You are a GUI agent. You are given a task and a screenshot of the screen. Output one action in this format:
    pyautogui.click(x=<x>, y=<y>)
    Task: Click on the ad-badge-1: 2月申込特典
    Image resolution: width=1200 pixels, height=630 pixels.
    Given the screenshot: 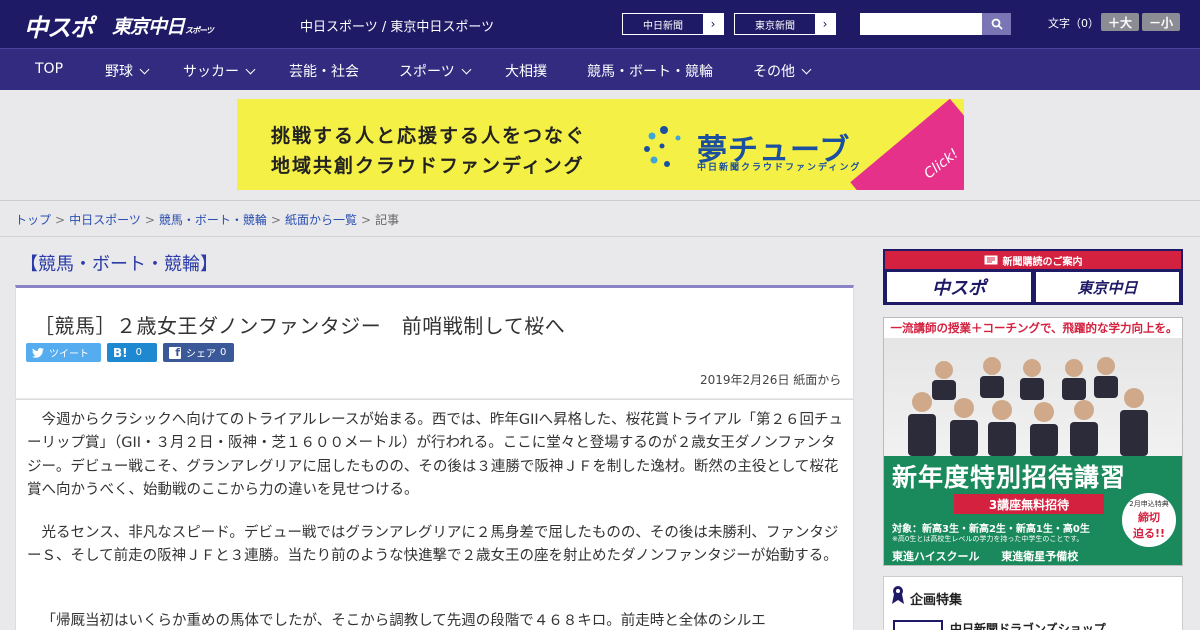 What is the action you would take?
    pyautogui.click(x=1149, y=504)
    